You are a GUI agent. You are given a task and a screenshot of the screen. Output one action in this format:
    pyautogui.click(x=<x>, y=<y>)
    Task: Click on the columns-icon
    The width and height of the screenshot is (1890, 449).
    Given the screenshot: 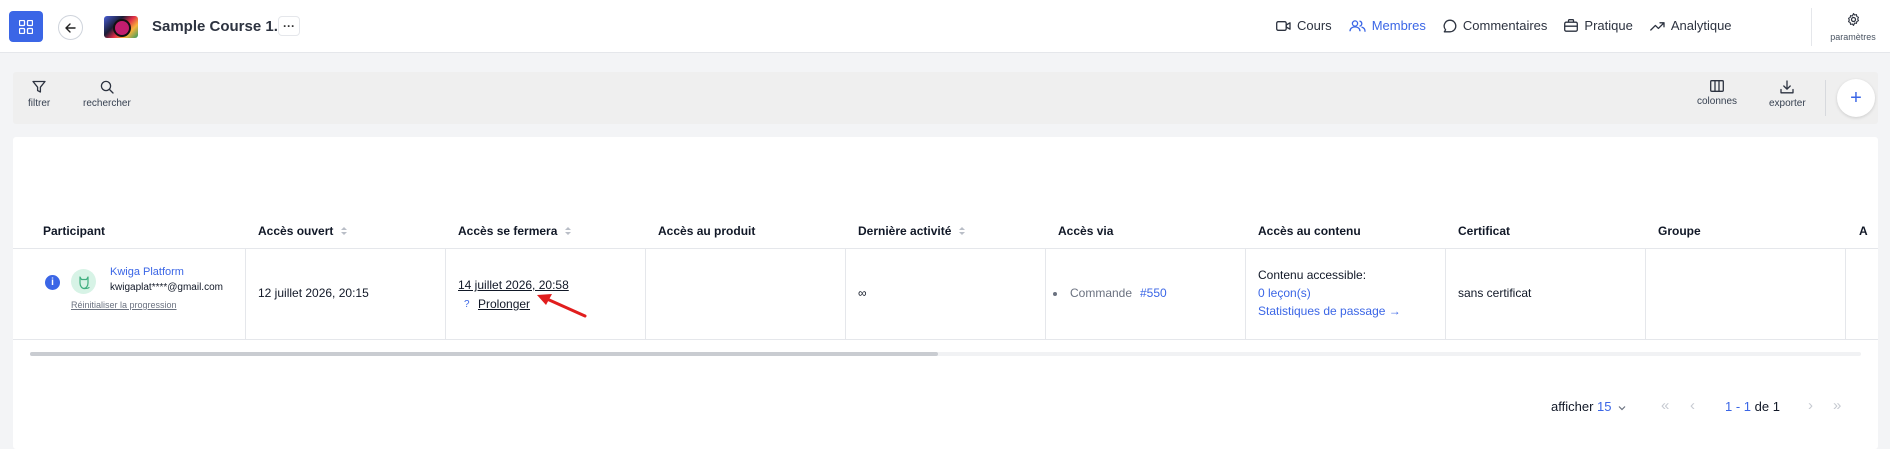 What is the action you would take?
    pyautogui.click(x=1717, y=86)
    